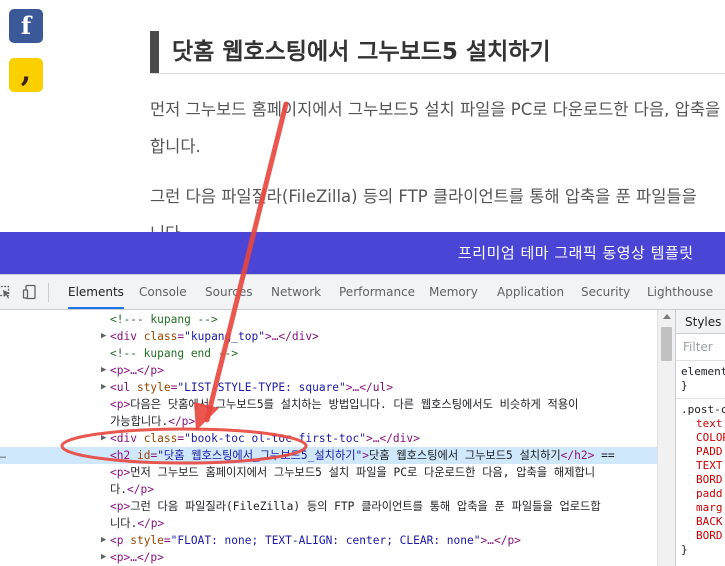 This screenshot has width=725, height=566. What do you see at coordinates (328, 489) in the screenshot?
I see `dom-node: 다.</p>` at bounding box center [328, 489].